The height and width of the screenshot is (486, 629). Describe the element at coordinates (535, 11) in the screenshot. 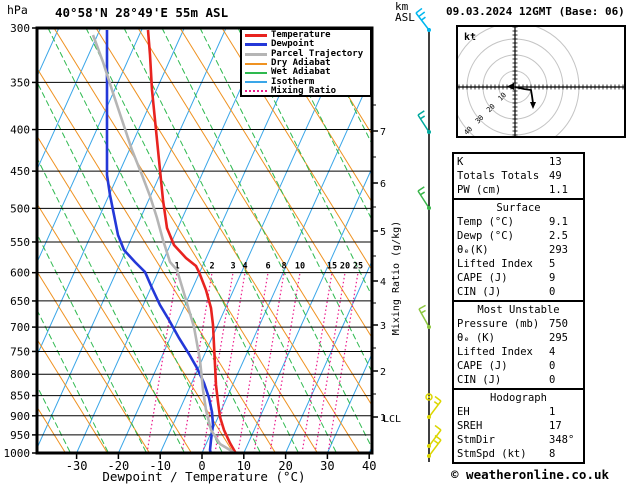

I see `datetime-title: 09.03.2024 12GMT (Base: 06)` at that location.